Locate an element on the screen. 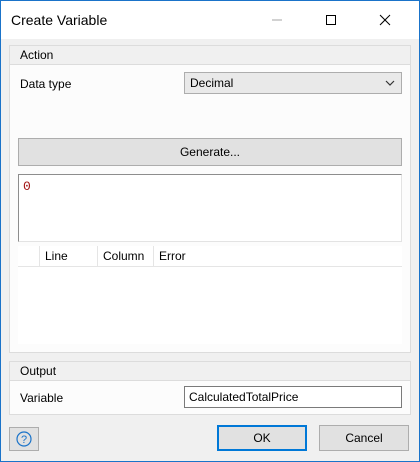 The width and height of the screenshot is (420, 462). minimize-button is located at coordinates (277, 20).